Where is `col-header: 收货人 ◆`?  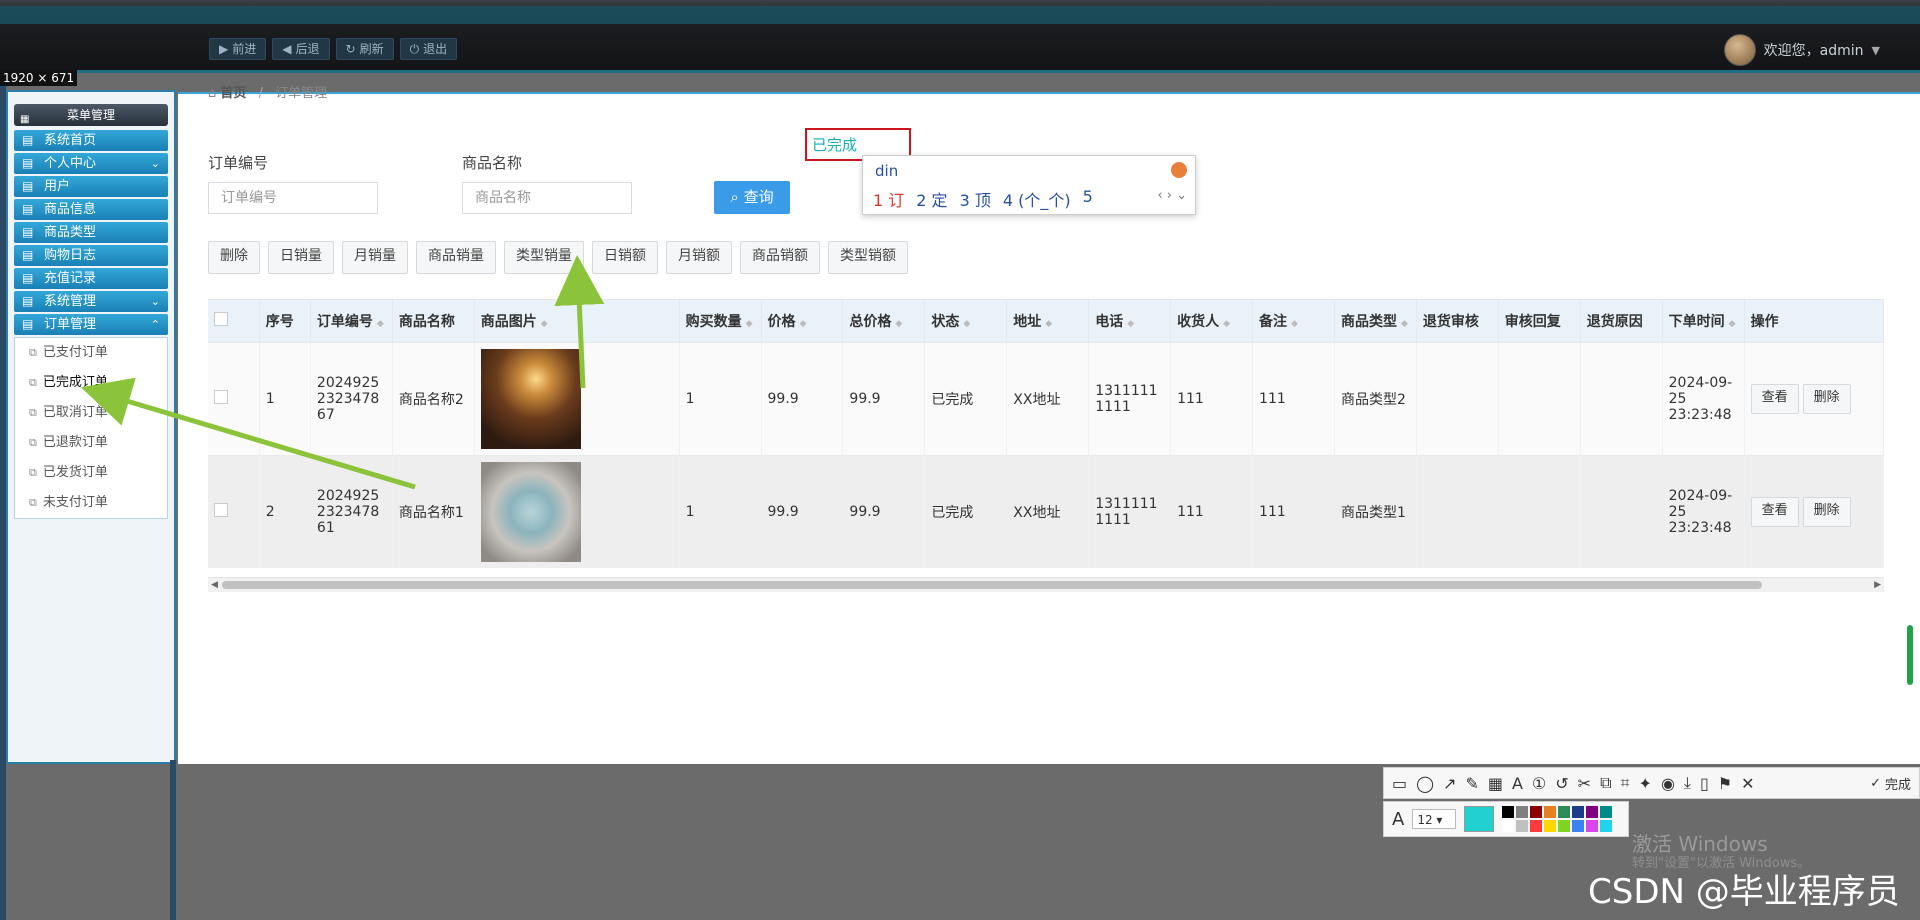 col-header: 收货人 ◆ is located at coordinates (1212, 321).